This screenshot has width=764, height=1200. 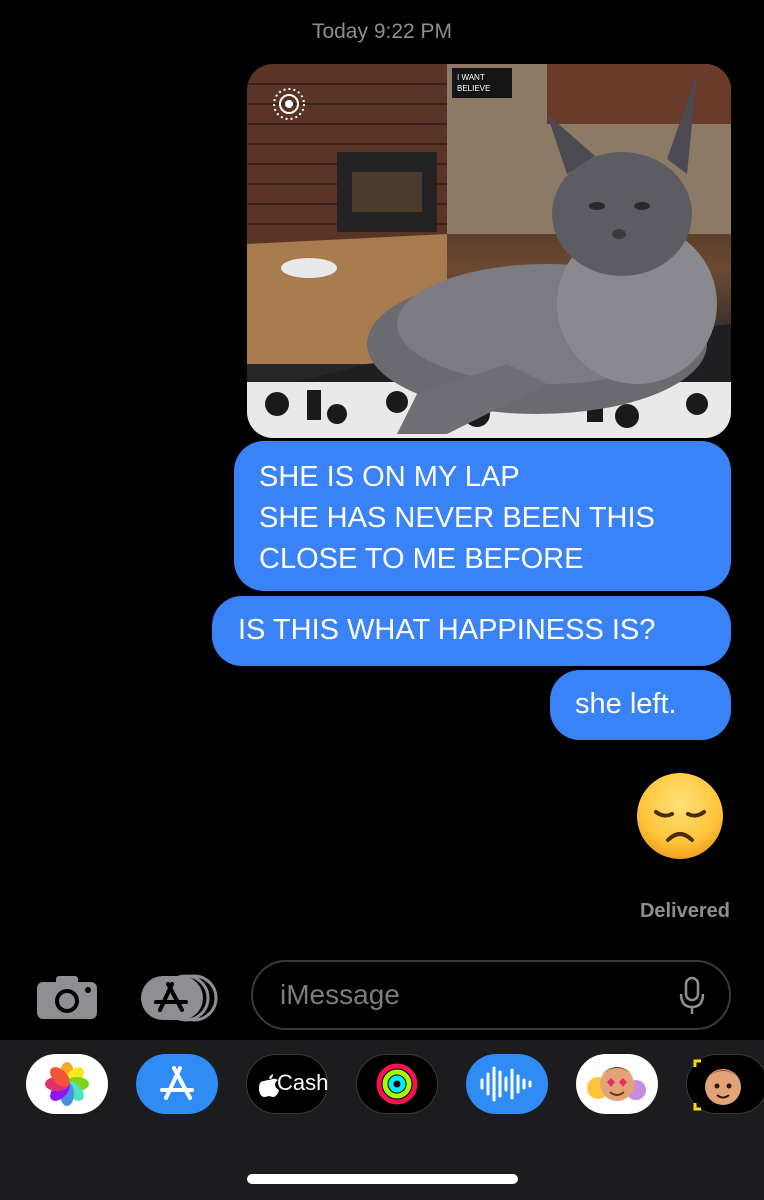 I want to click on message-text: IS THIS WHAT HAPPINESS IS?, so click(x=447, y=630).